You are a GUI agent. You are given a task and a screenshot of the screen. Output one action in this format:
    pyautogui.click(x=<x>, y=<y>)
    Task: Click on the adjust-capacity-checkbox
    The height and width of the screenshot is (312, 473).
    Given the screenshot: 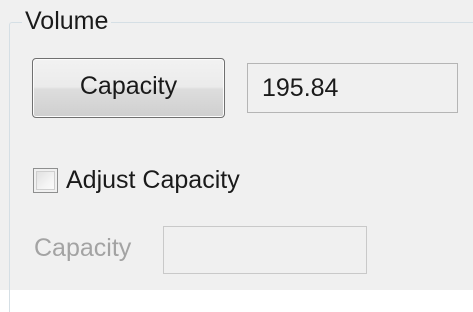 What is the action you would take?
    pyautogui.click(x=45, y=180)
    